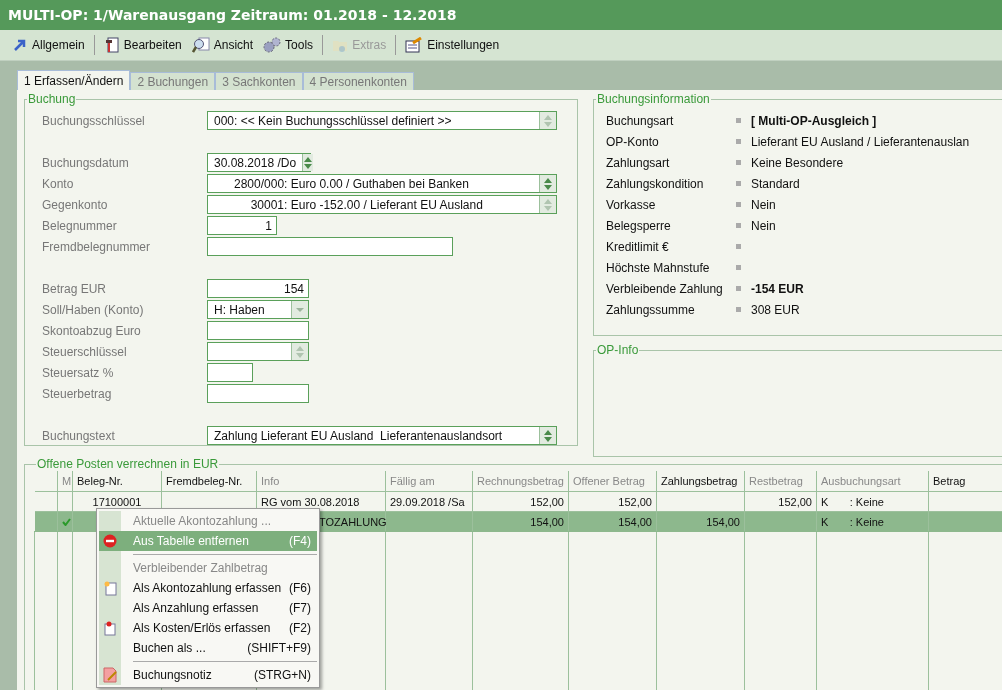 The width and height of the screenshot is (1002, 690). Describe the element at coordinates (20, 45) in the screenshot. I see `arrow-icon` at that location.